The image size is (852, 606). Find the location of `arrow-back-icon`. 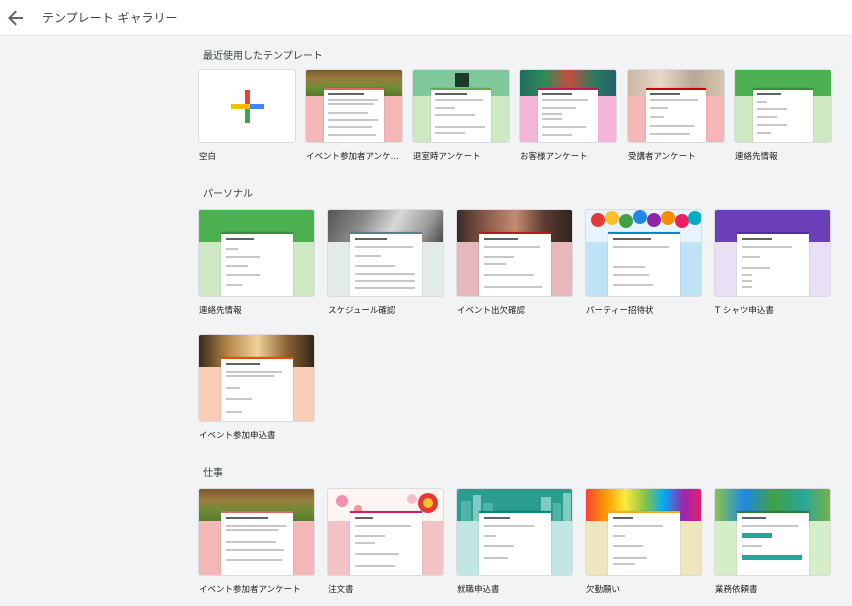

arrow-back-icon is located at coordinates (15, 18).